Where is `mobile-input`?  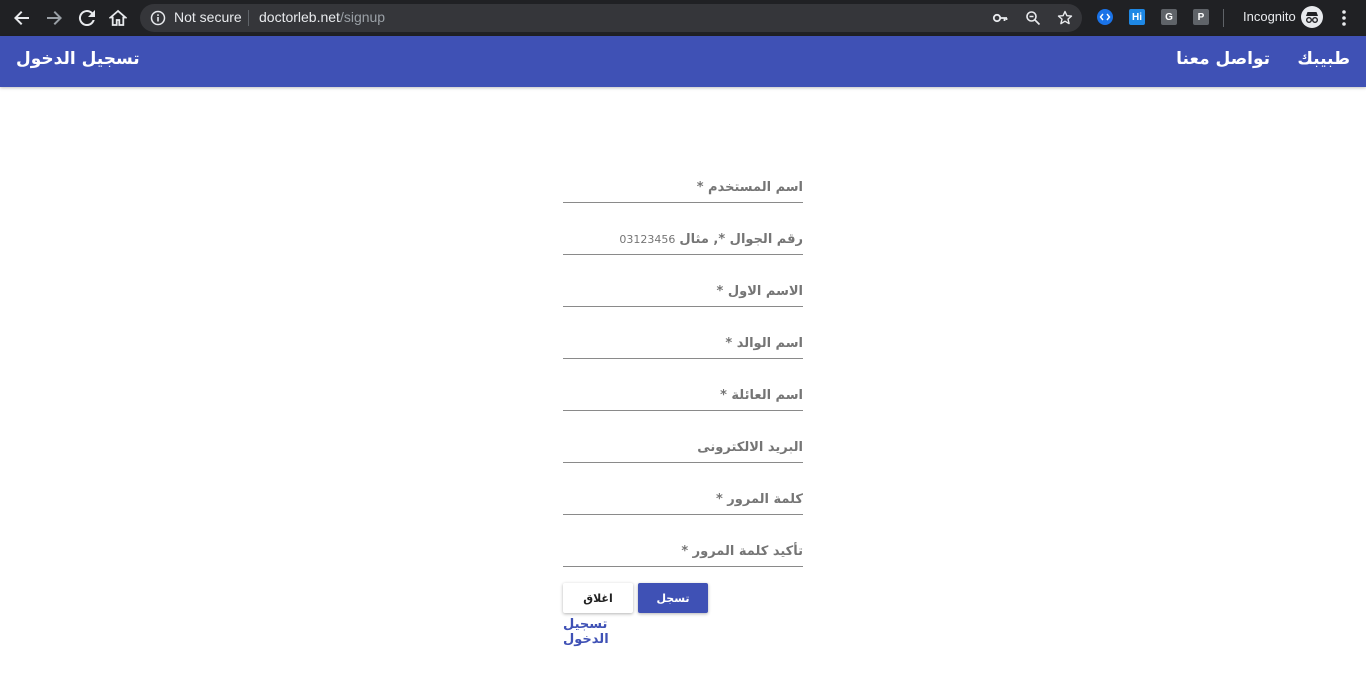 mobile-input is located at coordinates (683, 238).